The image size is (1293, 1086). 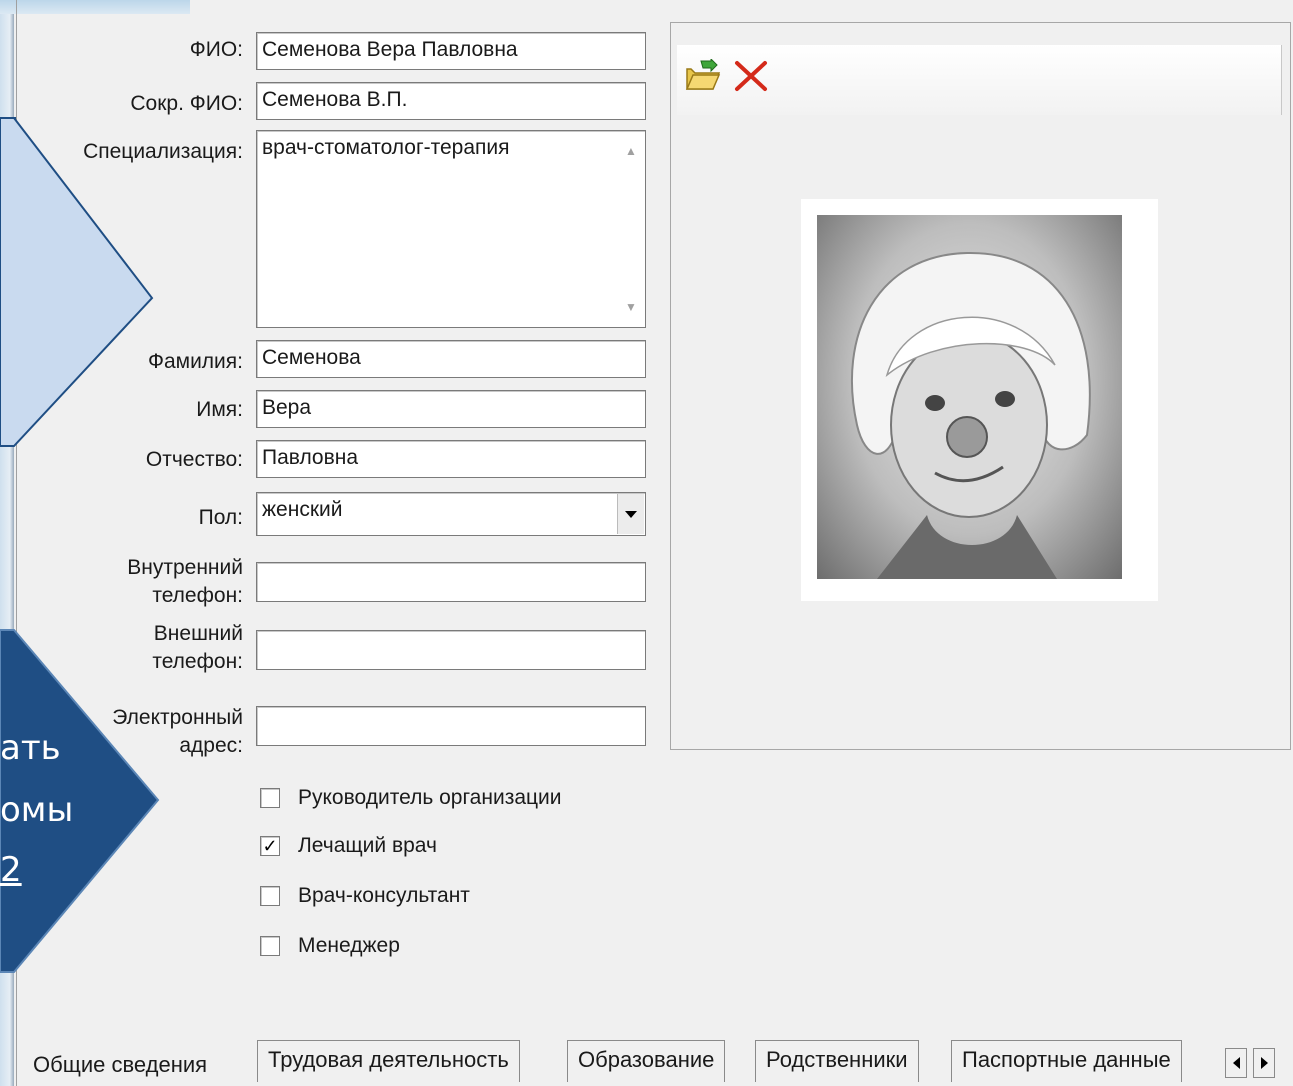 I want to click on short-fio-field: Семенова В.П., so click(x=451, y=101).